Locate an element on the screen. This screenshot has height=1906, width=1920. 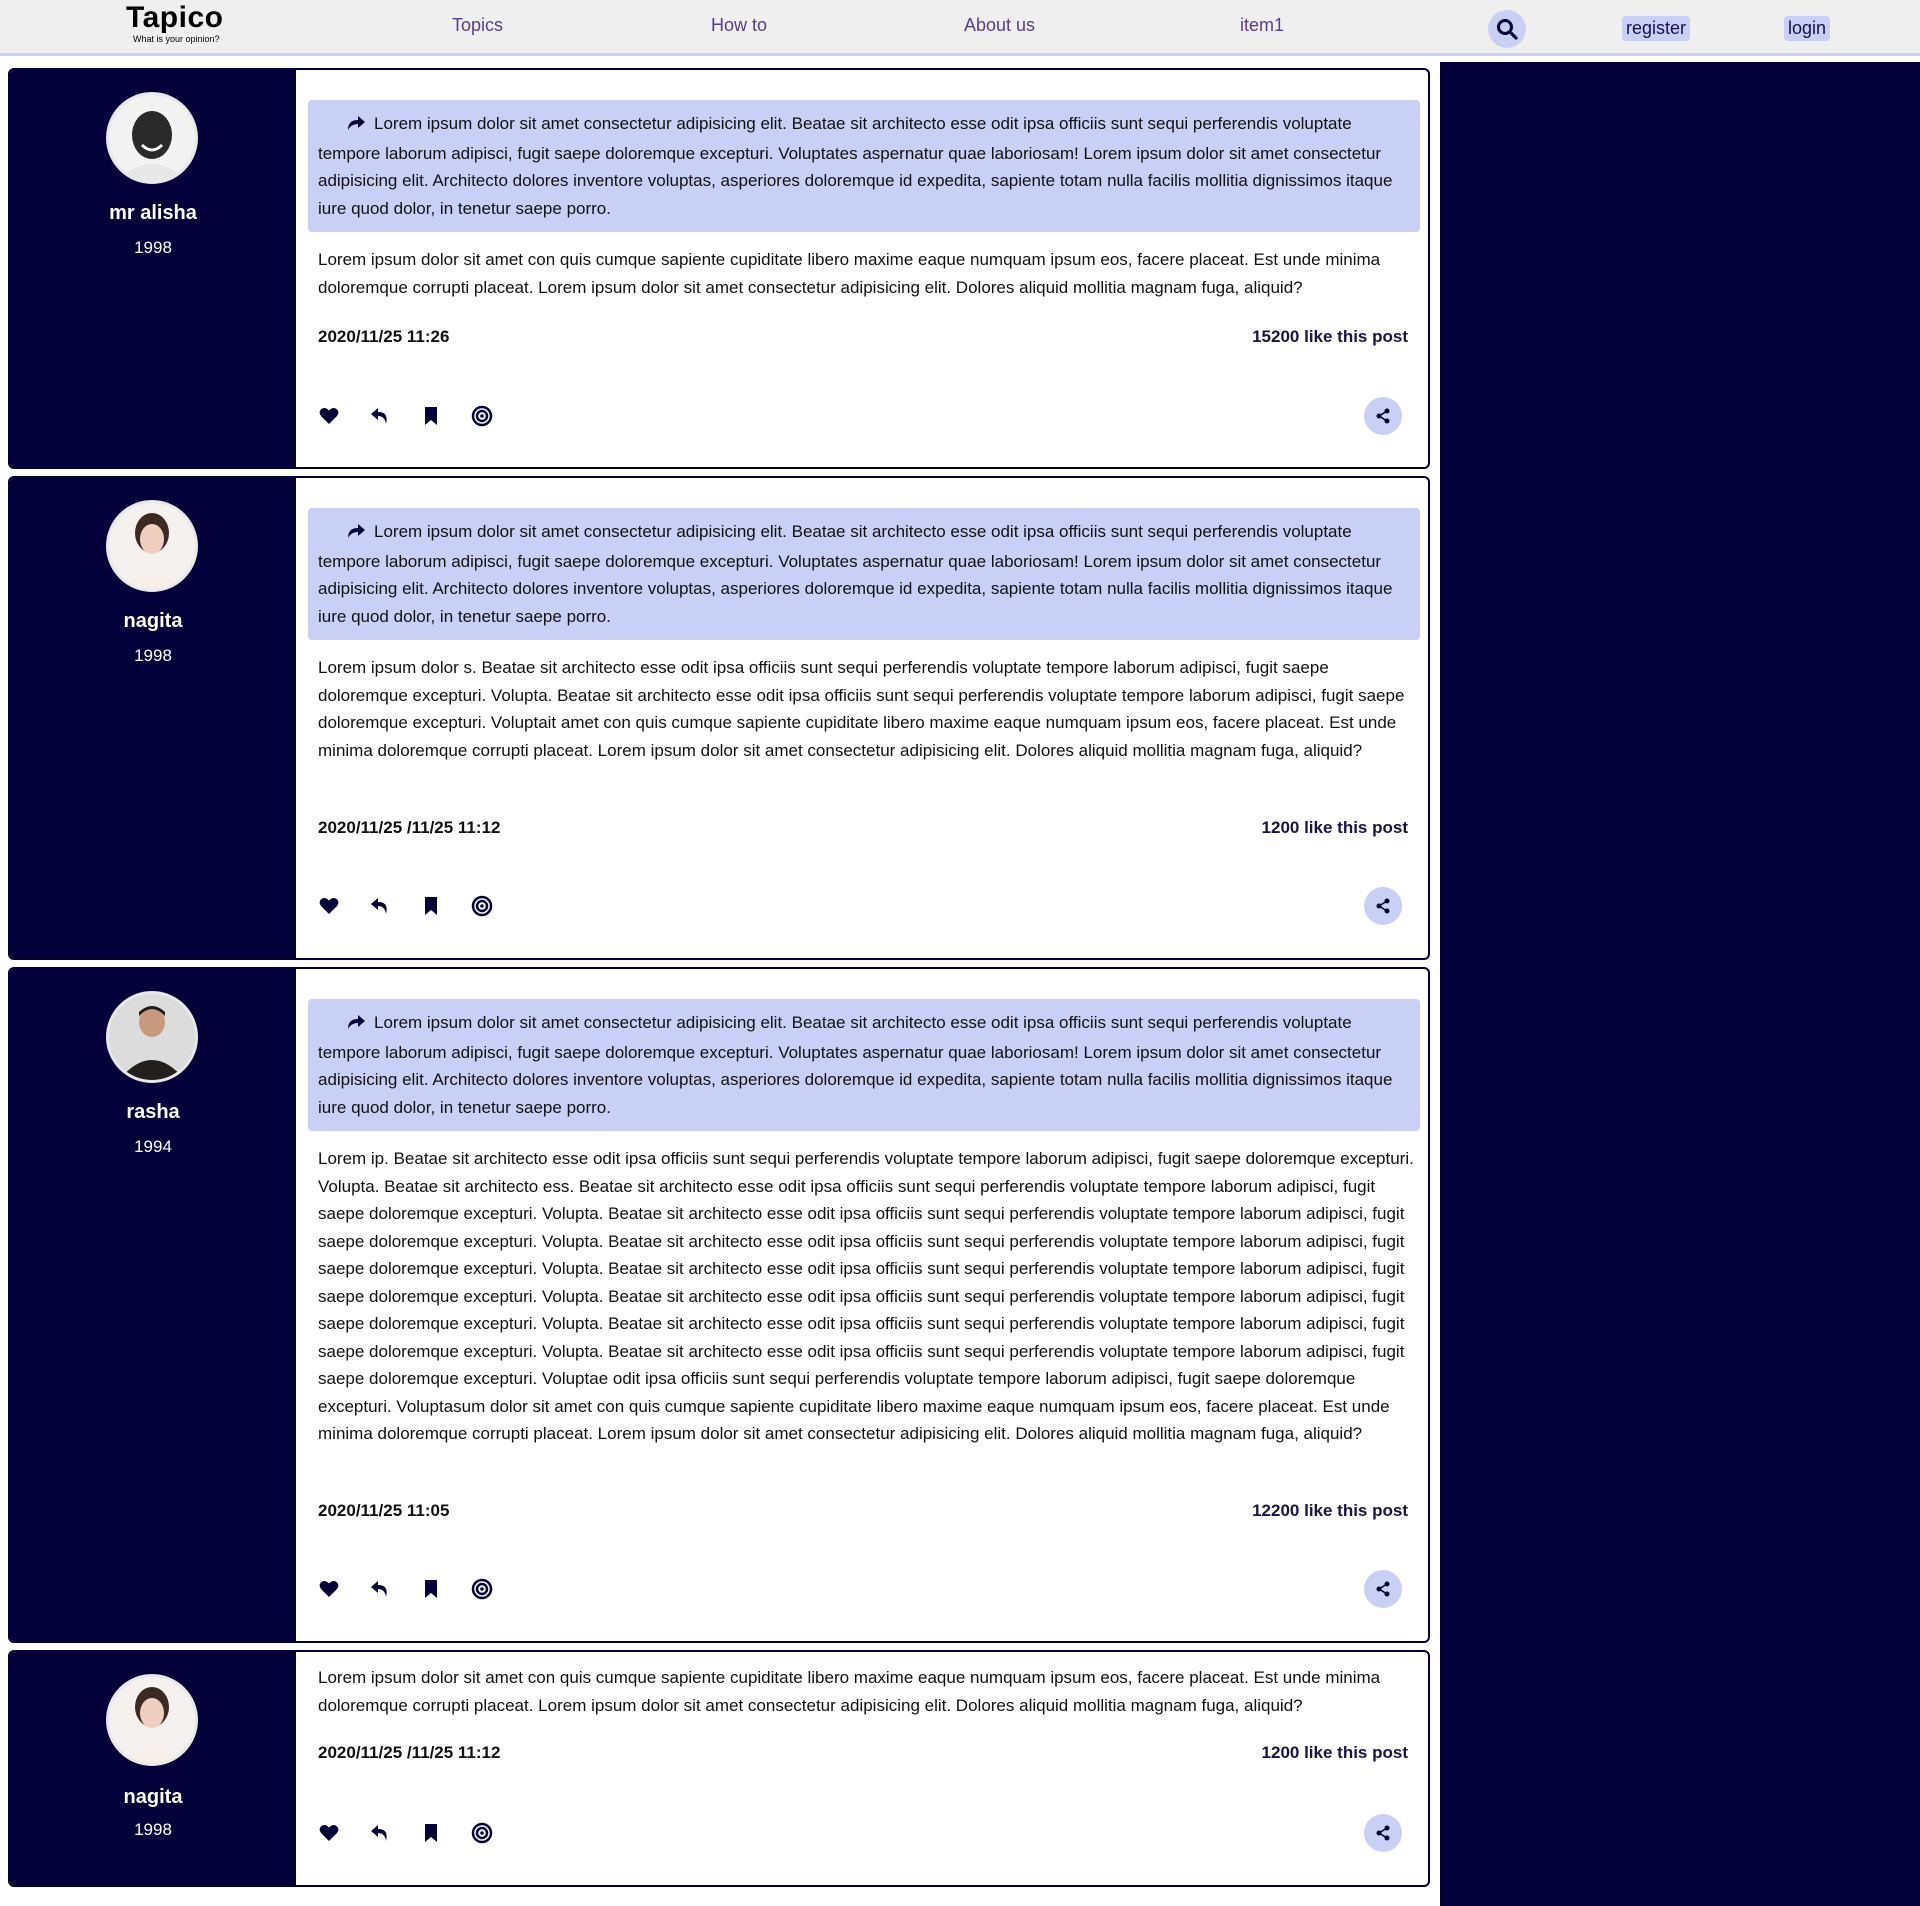
post-date: 2020/11/25 11:26 is located at coordinates (384, 336).